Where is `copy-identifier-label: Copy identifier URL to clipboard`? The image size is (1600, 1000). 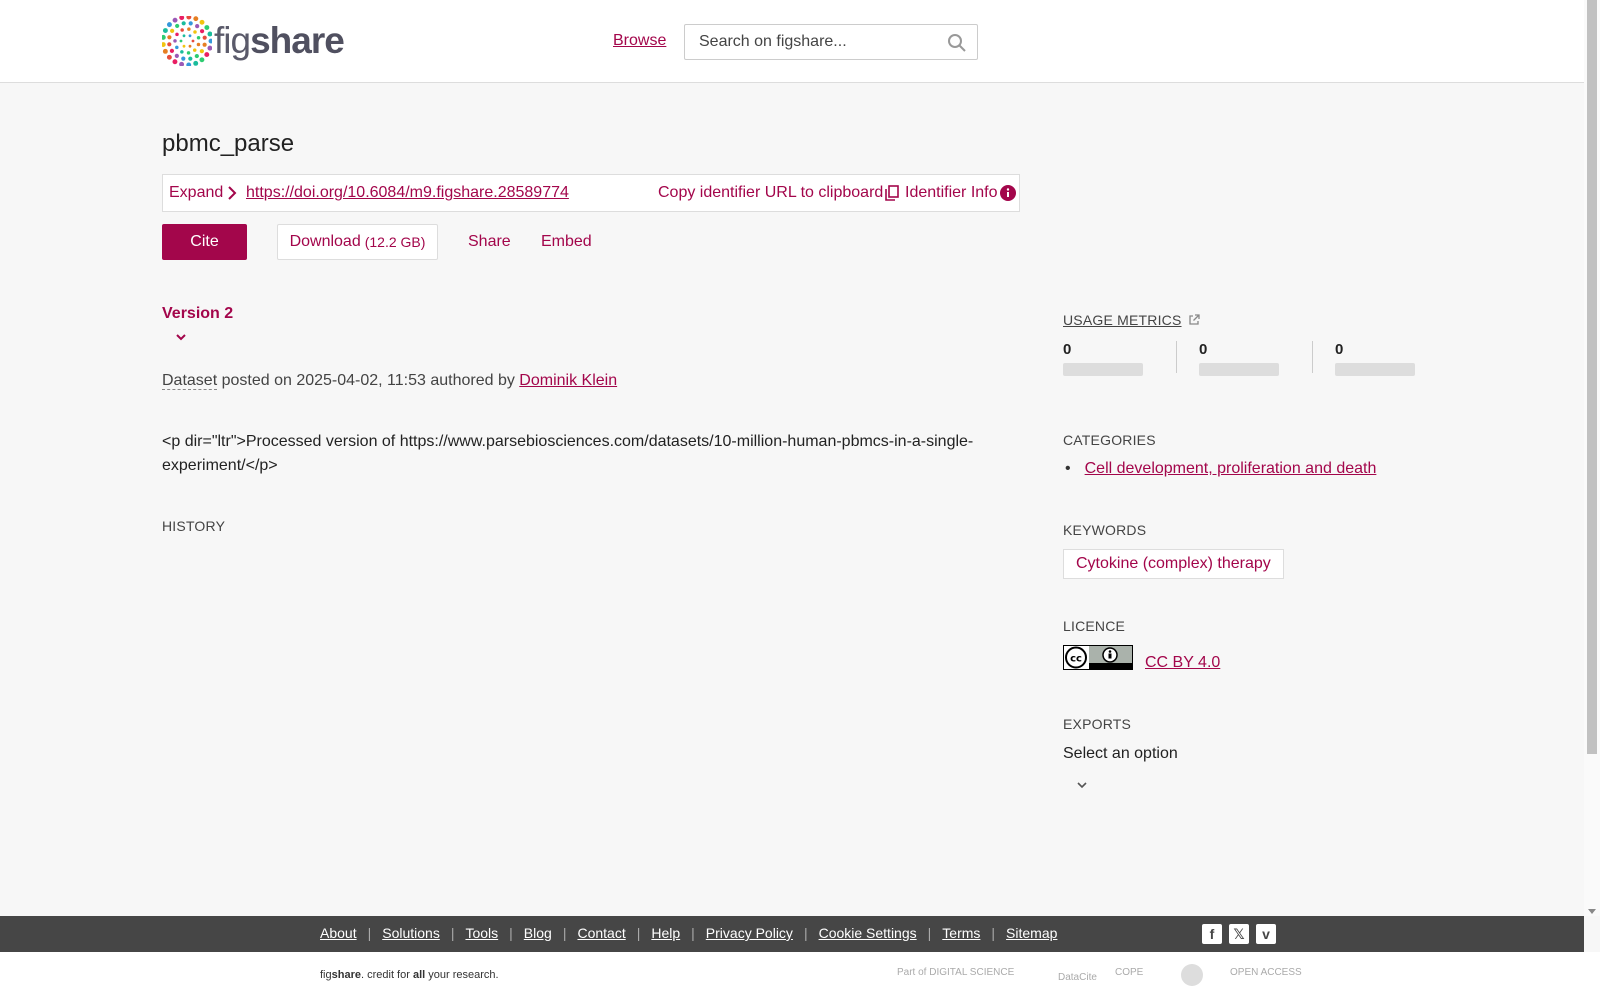 copy-identifier-label: Copy identifier URL to clipboard is located at coordinates (771, 192).